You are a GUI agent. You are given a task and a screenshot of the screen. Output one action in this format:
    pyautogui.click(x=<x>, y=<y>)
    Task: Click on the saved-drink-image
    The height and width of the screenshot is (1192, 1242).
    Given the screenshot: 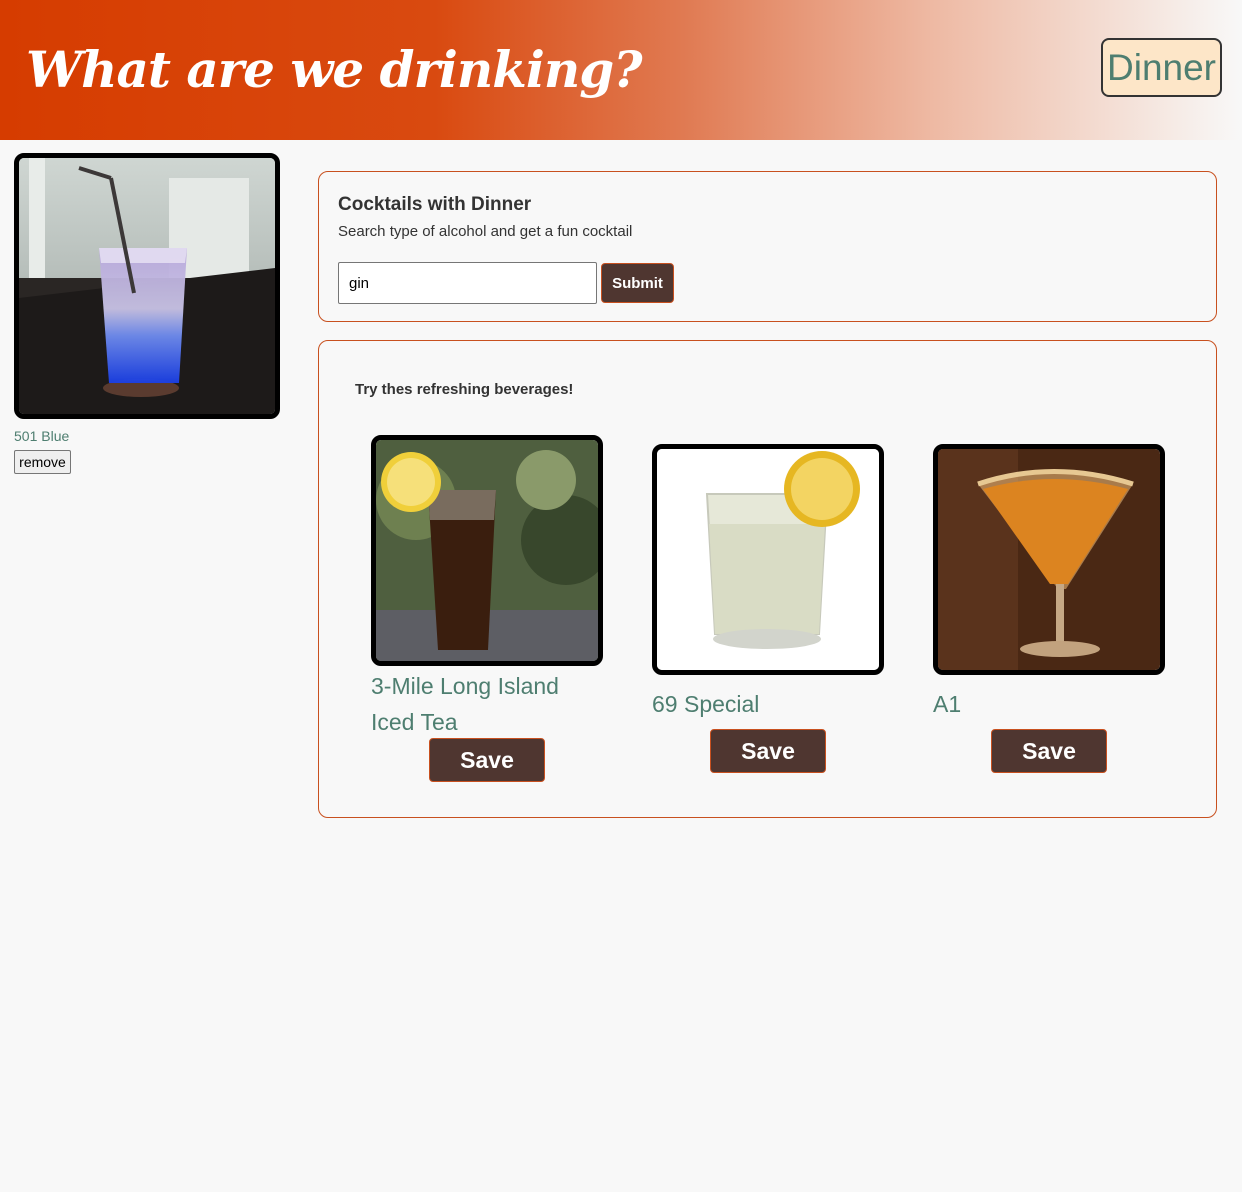 What is the action you would take?
    pyautogui.click(x=147, y=286)
    